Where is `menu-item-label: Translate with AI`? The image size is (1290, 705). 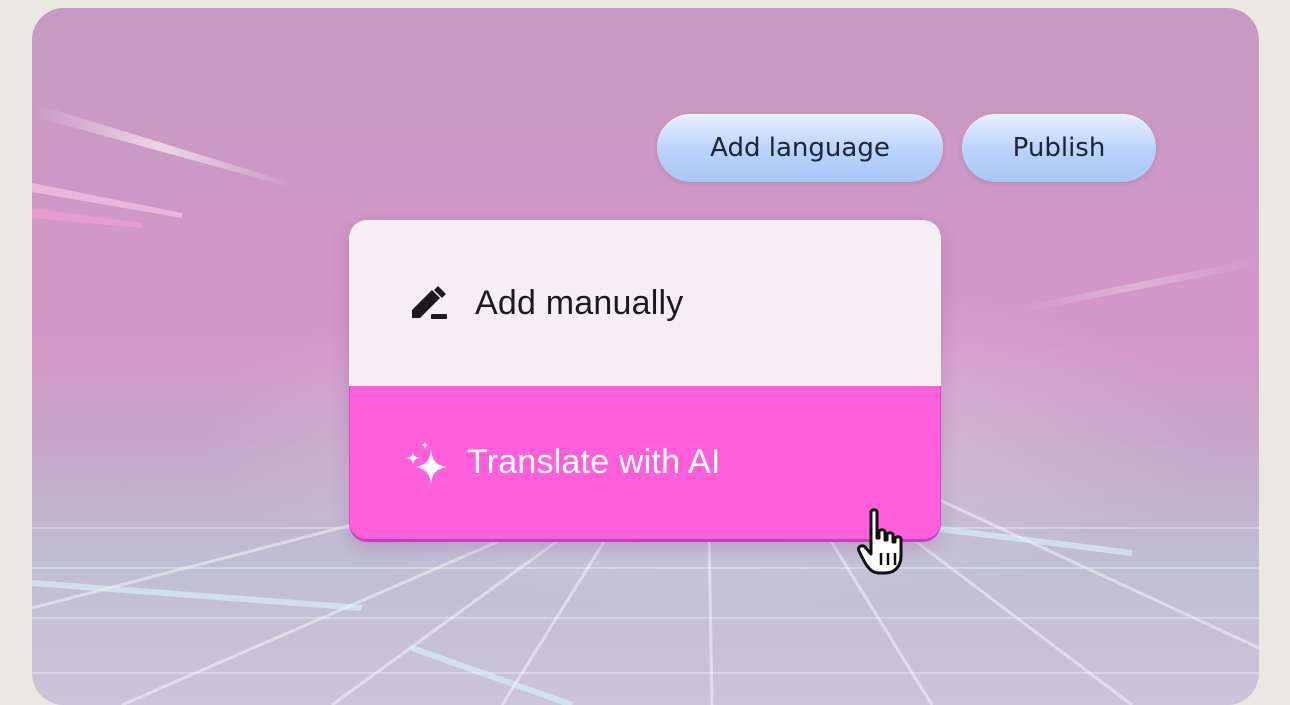 menu-item-label: Translate with AI is located at coordinates (594, 462).